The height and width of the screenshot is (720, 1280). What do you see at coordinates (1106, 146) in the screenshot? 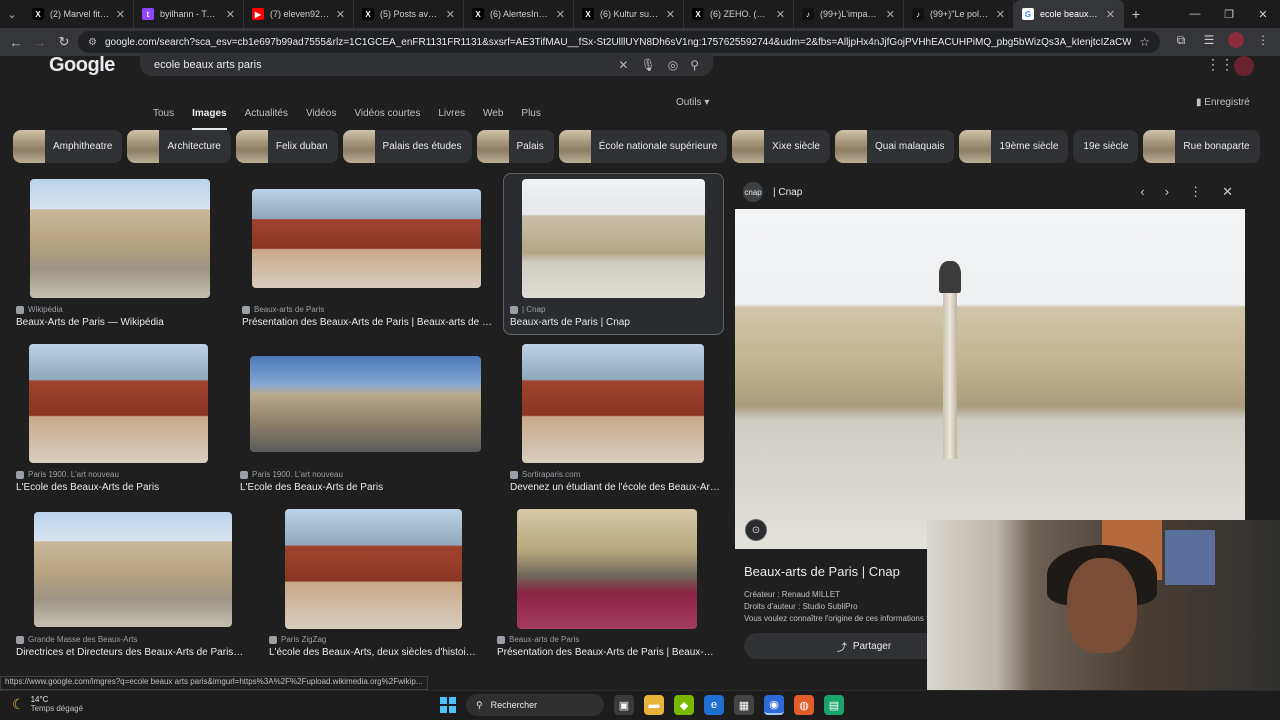
I see `related-search-chip: 19e siècle` at bounding box center [1106, 146].